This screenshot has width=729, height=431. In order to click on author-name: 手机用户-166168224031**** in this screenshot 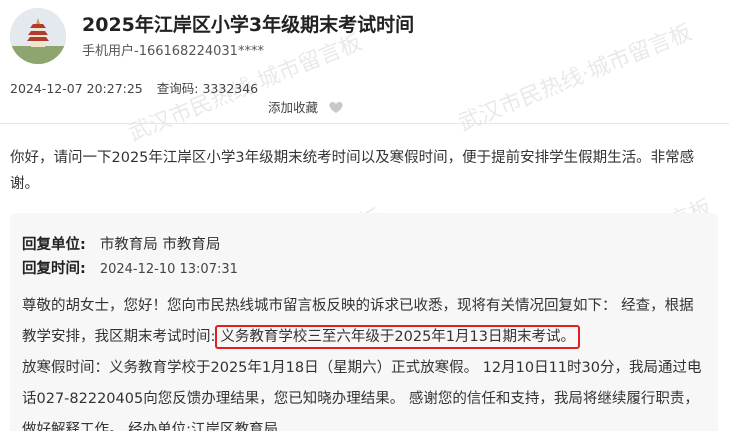, I will do `click(173, 51)`.